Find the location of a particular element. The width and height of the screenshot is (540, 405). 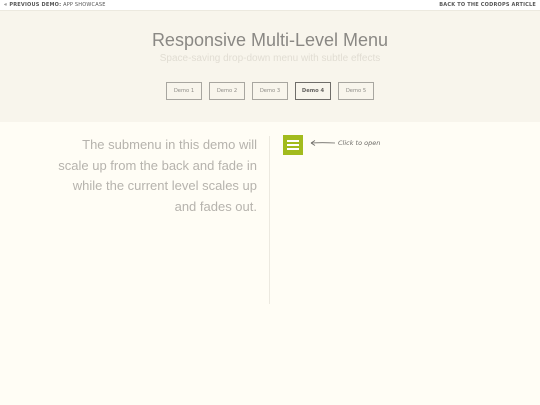

demo-nav: Demo 1 Demo 2 Demo 3 Demo 4 Demo 5 is located at coordinates (270, 91).